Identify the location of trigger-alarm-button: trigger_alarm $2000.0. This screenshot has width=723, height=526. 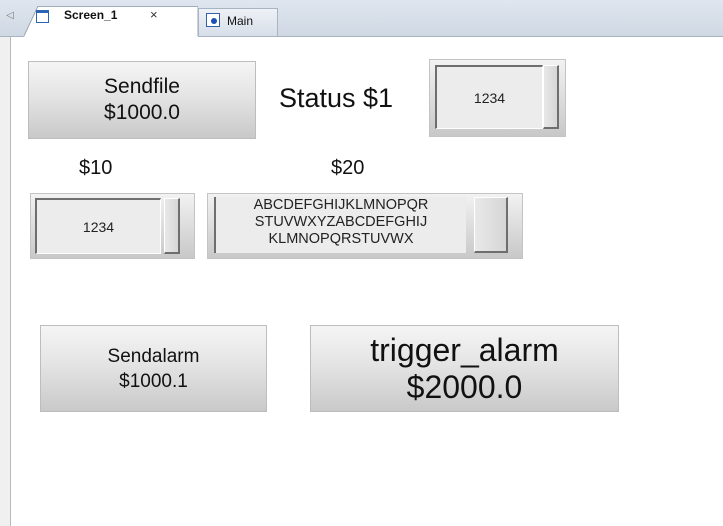
(464, 368).